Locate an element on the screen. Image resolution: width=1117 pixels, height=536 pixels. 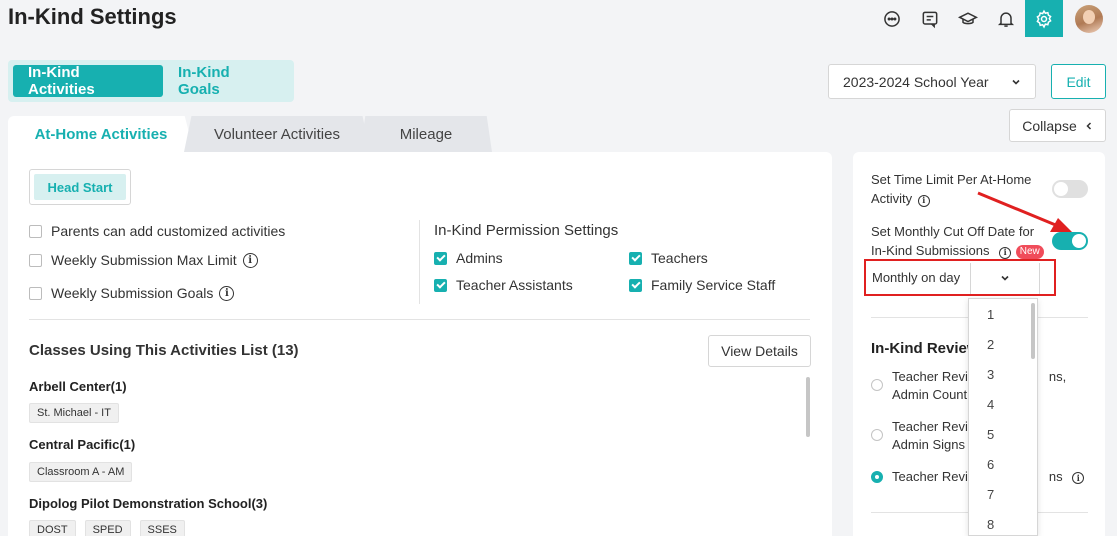
class-tag: Classroom A - AM is located at coordinates (81, 472).